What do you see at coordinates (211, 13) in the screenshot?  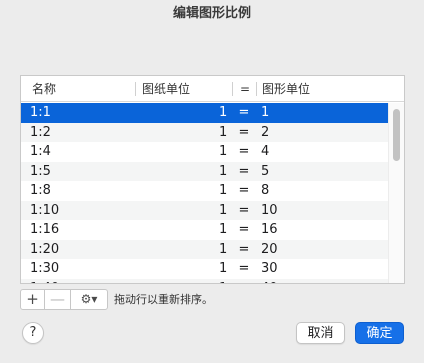 I see `dialog-title: 编辑图形比例` at bounding box center [211, 13].